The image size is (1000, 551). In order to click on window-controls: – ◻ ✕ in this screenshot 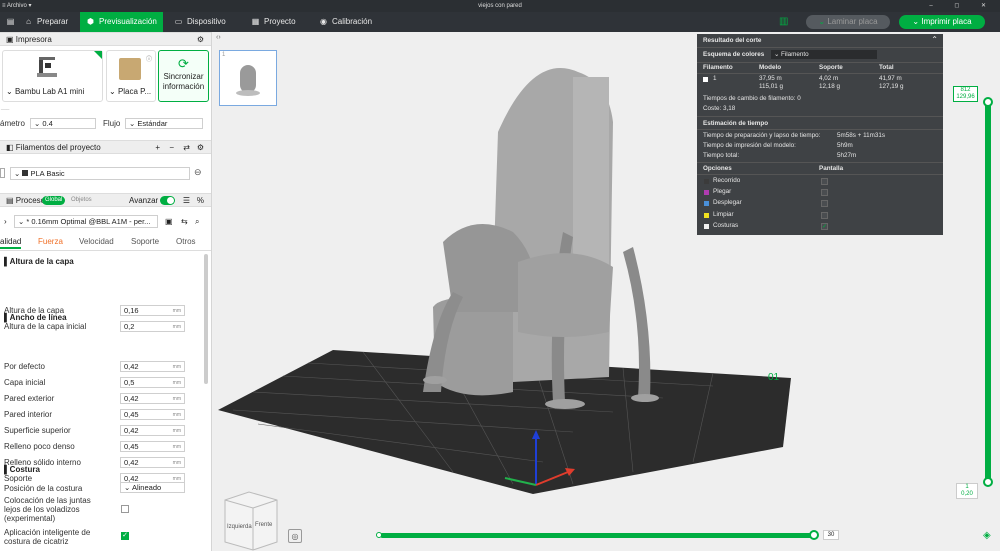, I will do `click(962, 6)`.